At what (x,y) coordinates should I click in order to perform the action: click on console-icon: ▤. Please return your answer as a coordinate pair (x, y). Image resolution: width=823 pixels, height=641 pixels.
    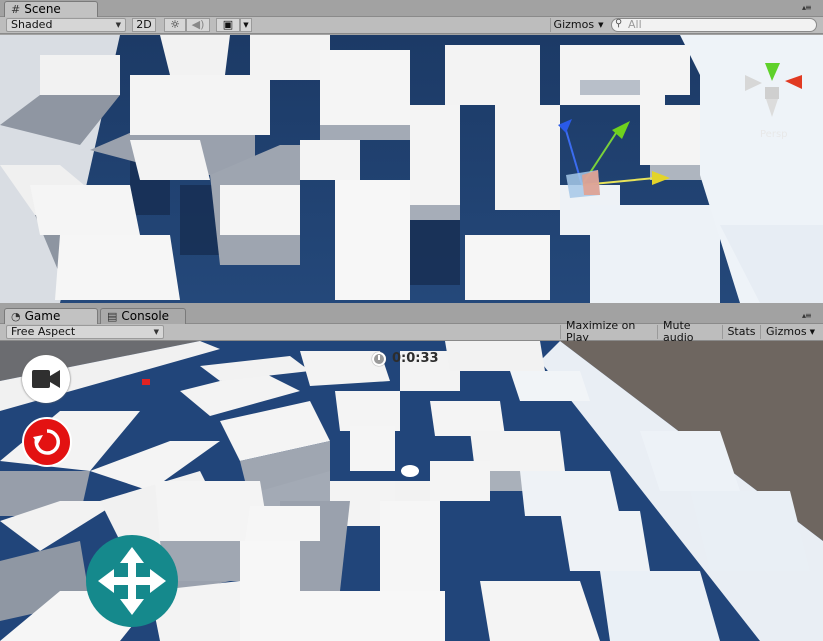
    Looking at the image, I should click on (112, 316).